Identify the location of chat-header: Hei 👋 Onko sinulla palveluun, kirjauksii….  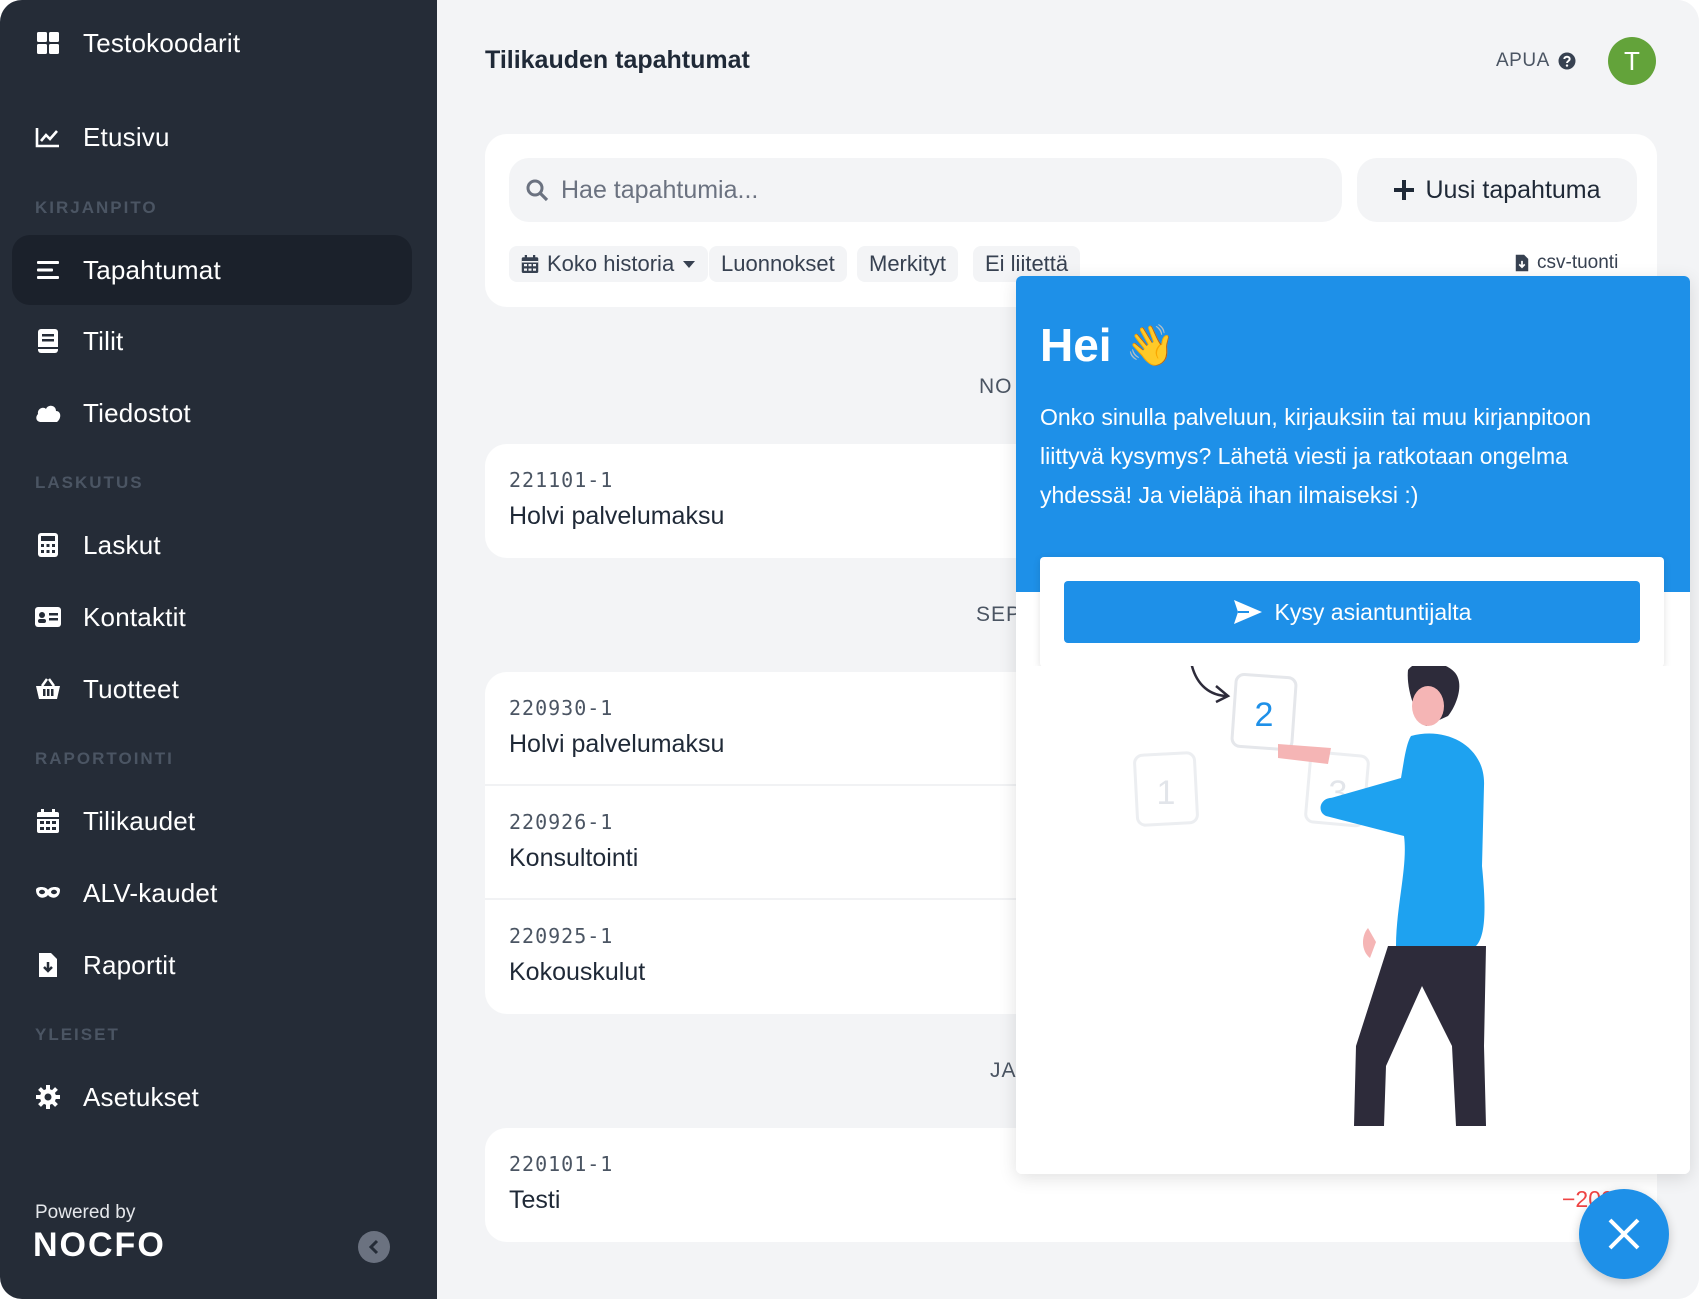
(1353, 434).